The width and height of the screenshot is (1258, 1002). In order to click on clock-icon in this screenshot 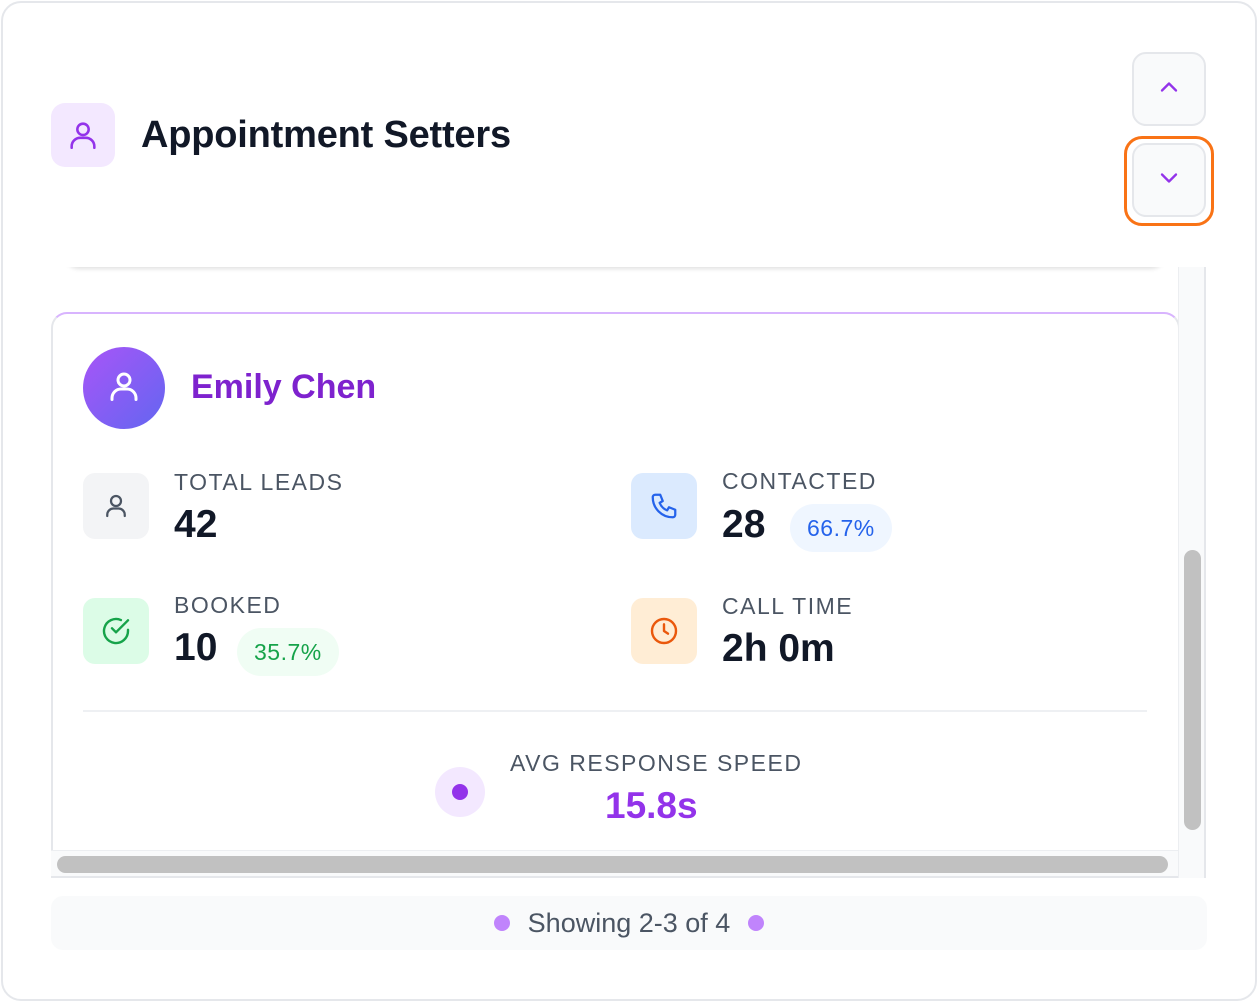, I will do `click(664, 631)`.